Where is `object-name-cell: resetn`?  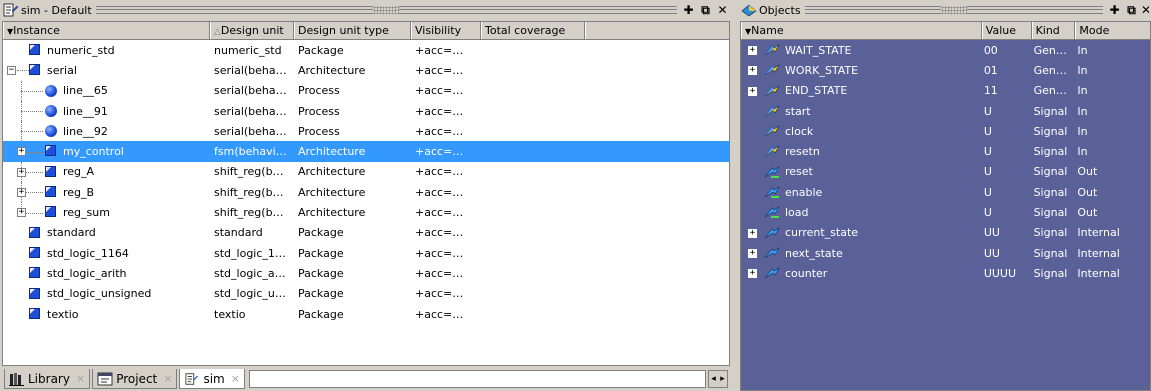
object-name-cell: resetn is located at coordinates (861, 151).